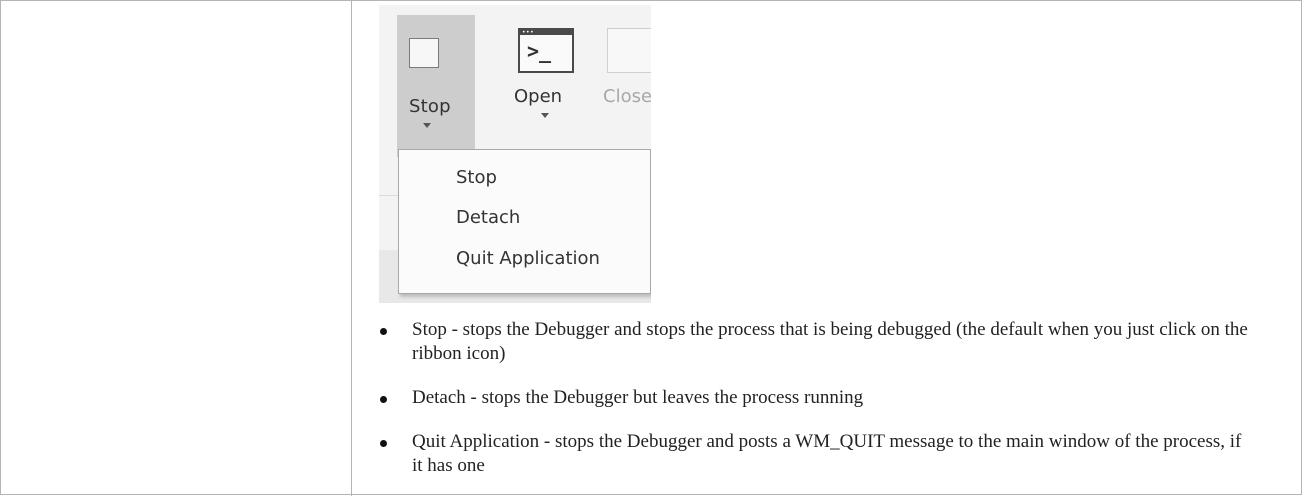 This screenshot has width=1303, height=496. Describe the element at coordinates (424, 53) in the screenshot. I see `stop-square-icon` at that location.